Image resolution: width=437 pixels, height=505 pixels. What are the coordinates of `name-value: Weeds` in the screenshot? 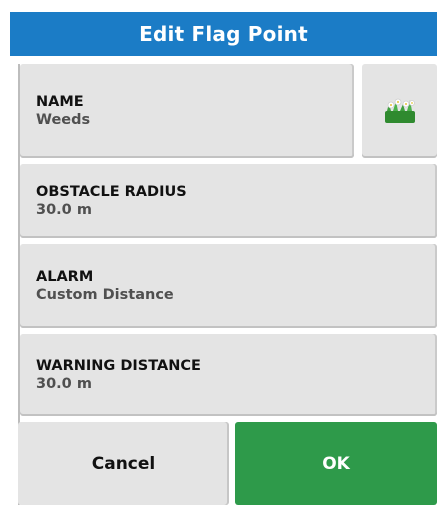 It's located at (63, 120).